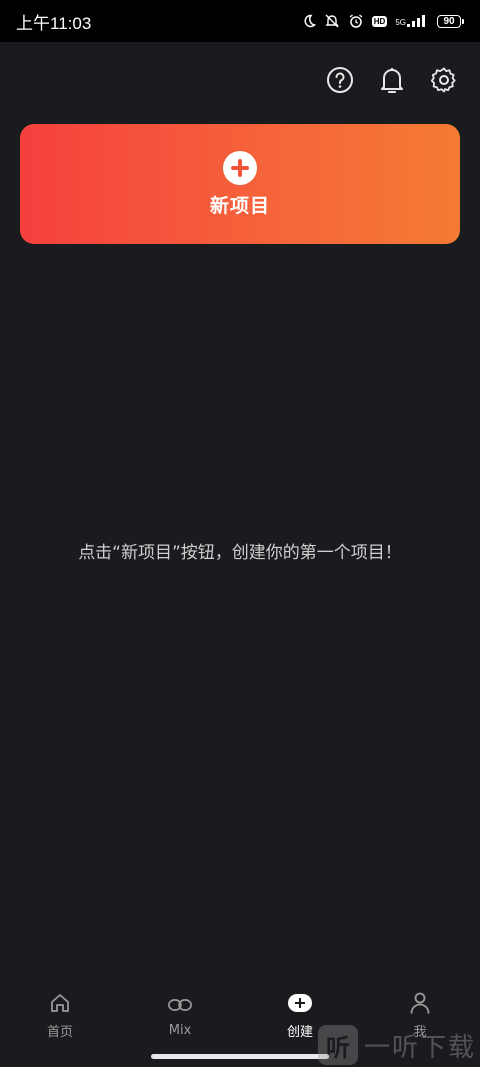  What do you see at coordinates (419, 1047) in the screenshot?
I see `watermark-text: 一听下载` at bounding box center [419, 1047].